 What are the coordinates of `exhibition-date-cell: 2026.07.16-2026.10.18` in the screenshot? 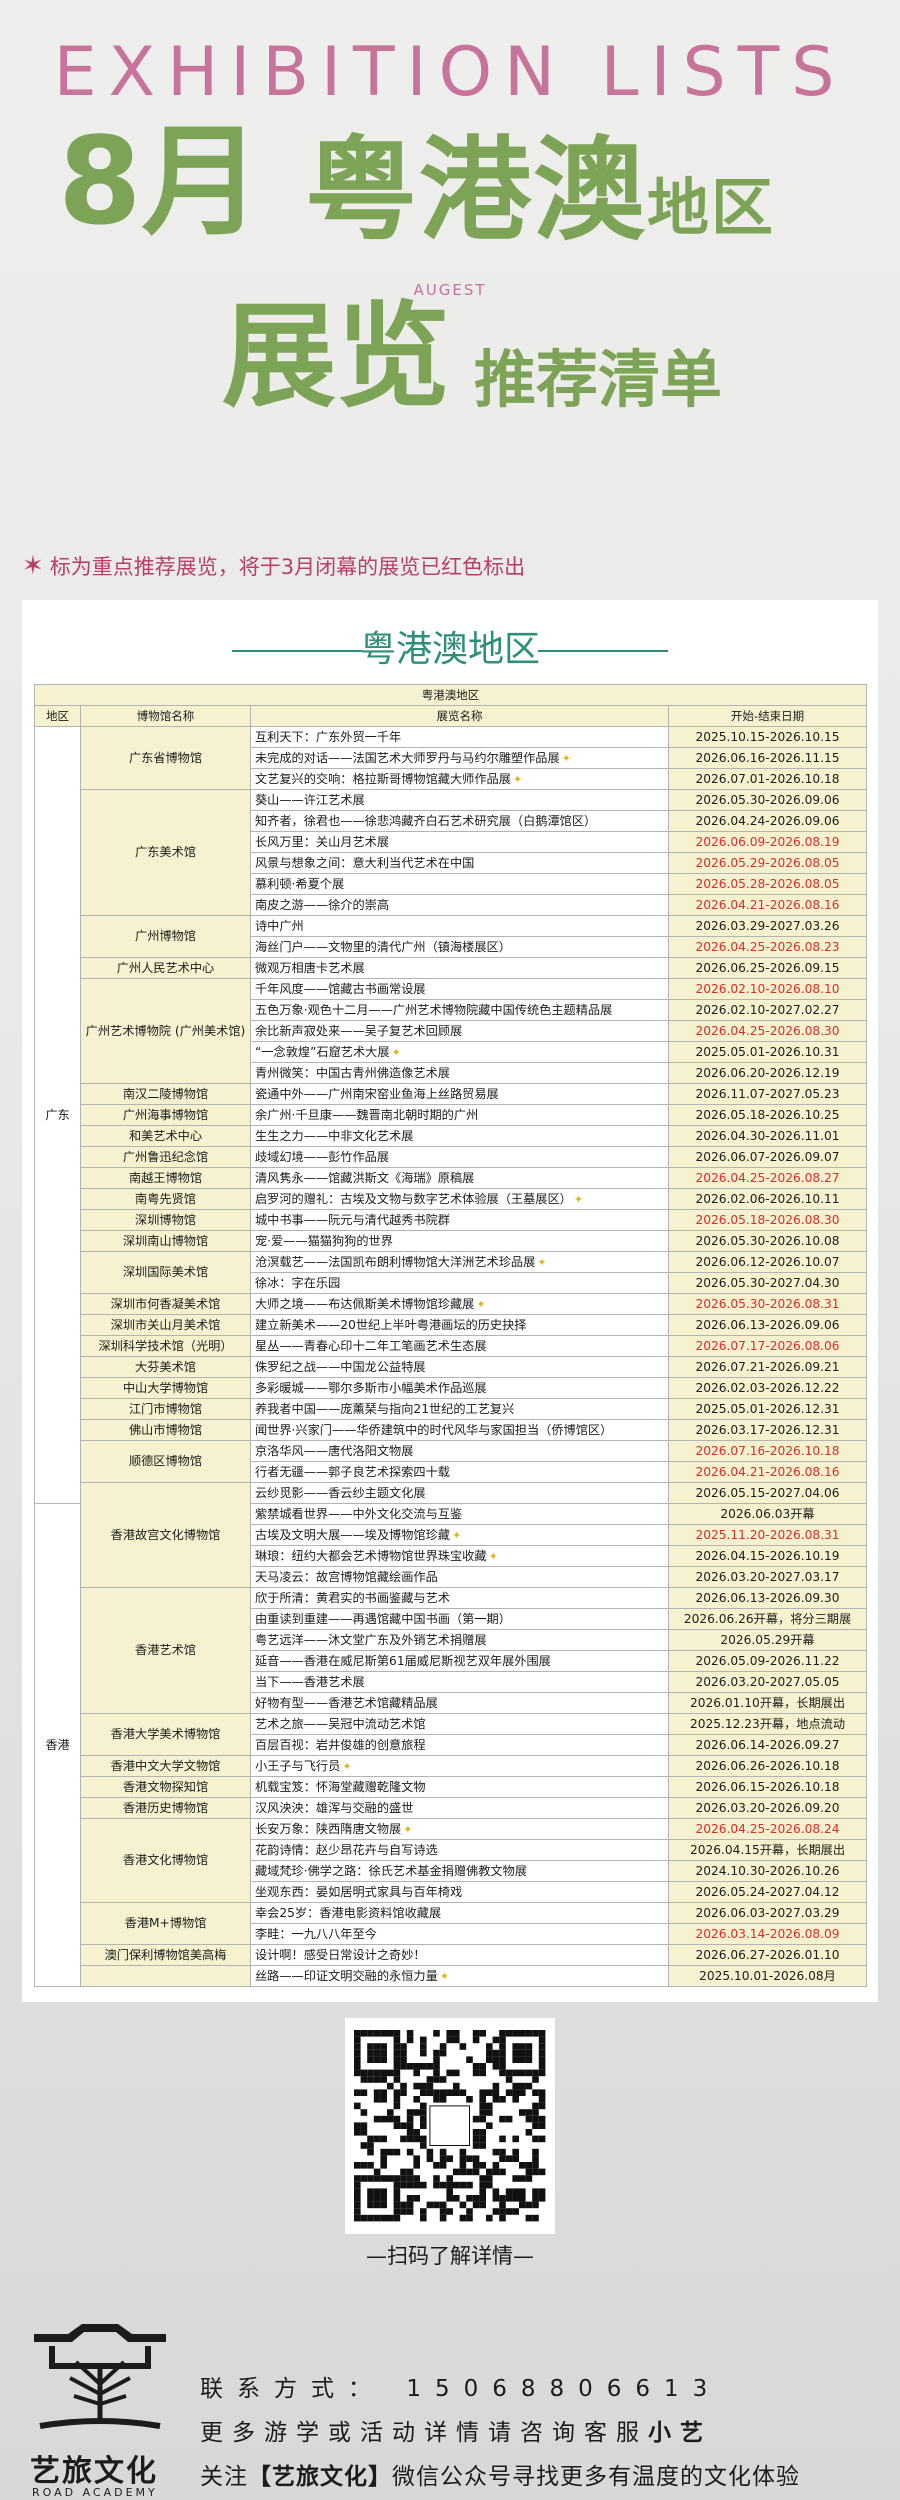 It's located at (767, 1451).